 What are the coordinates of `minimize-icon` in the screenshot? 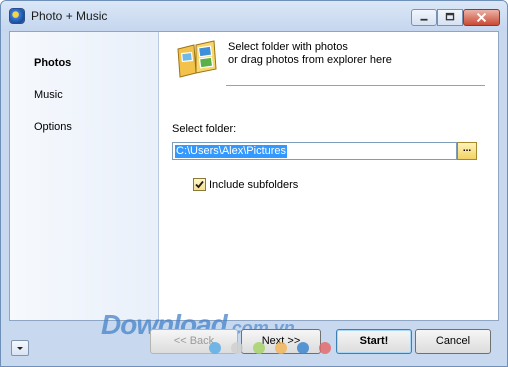 It's located at (424, 19).